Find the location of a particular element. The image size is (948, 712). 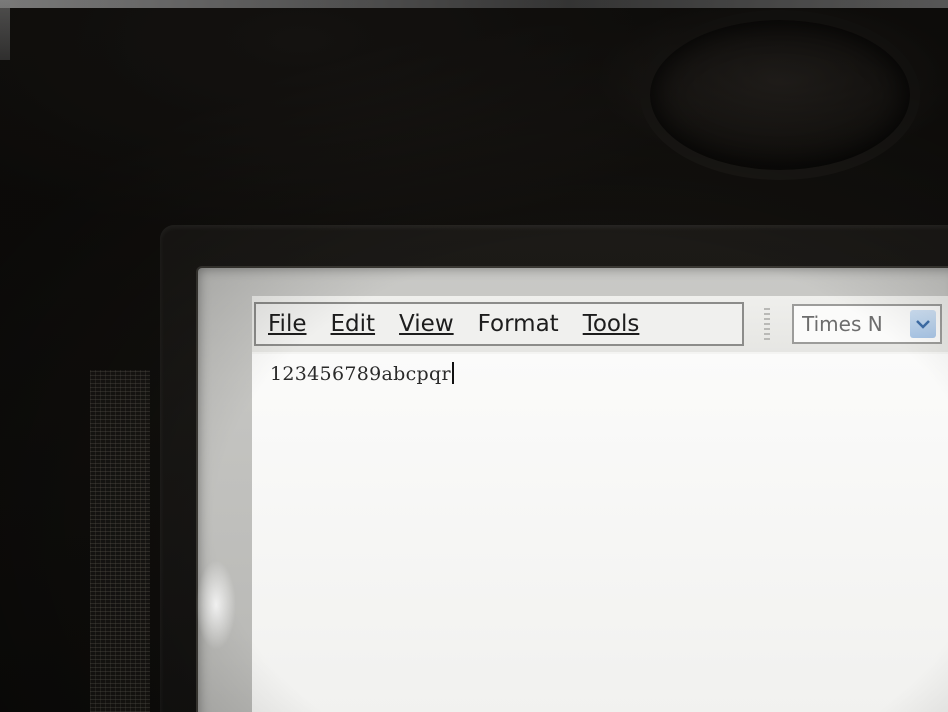

menu-tools-label: Tools is located at coordinates (611, 324).